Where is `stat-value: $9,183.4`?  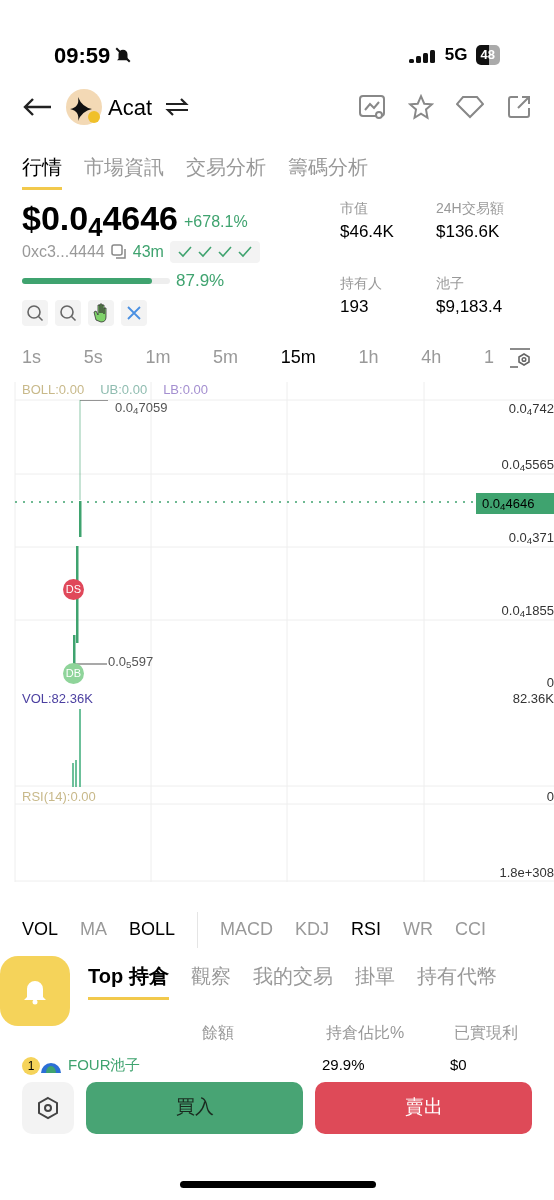
stat-value: $9,183.4 is located at coordinates (470, 306).